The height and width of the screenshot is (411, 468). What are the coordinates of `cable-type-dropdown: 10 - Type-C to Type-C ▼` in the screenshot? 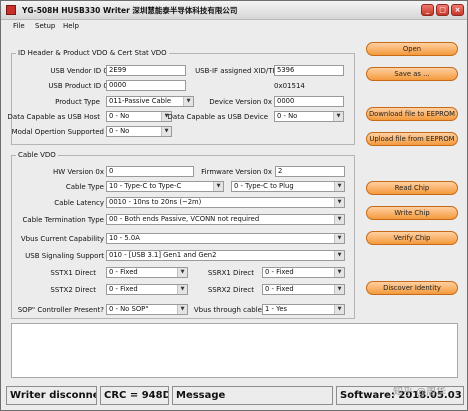 It's located at (165, 186).